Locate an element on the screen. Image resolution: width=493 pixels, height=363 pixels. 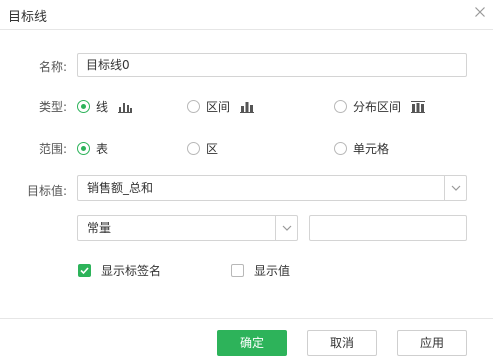
target-select-arrow is located at coordinates (455, 188).